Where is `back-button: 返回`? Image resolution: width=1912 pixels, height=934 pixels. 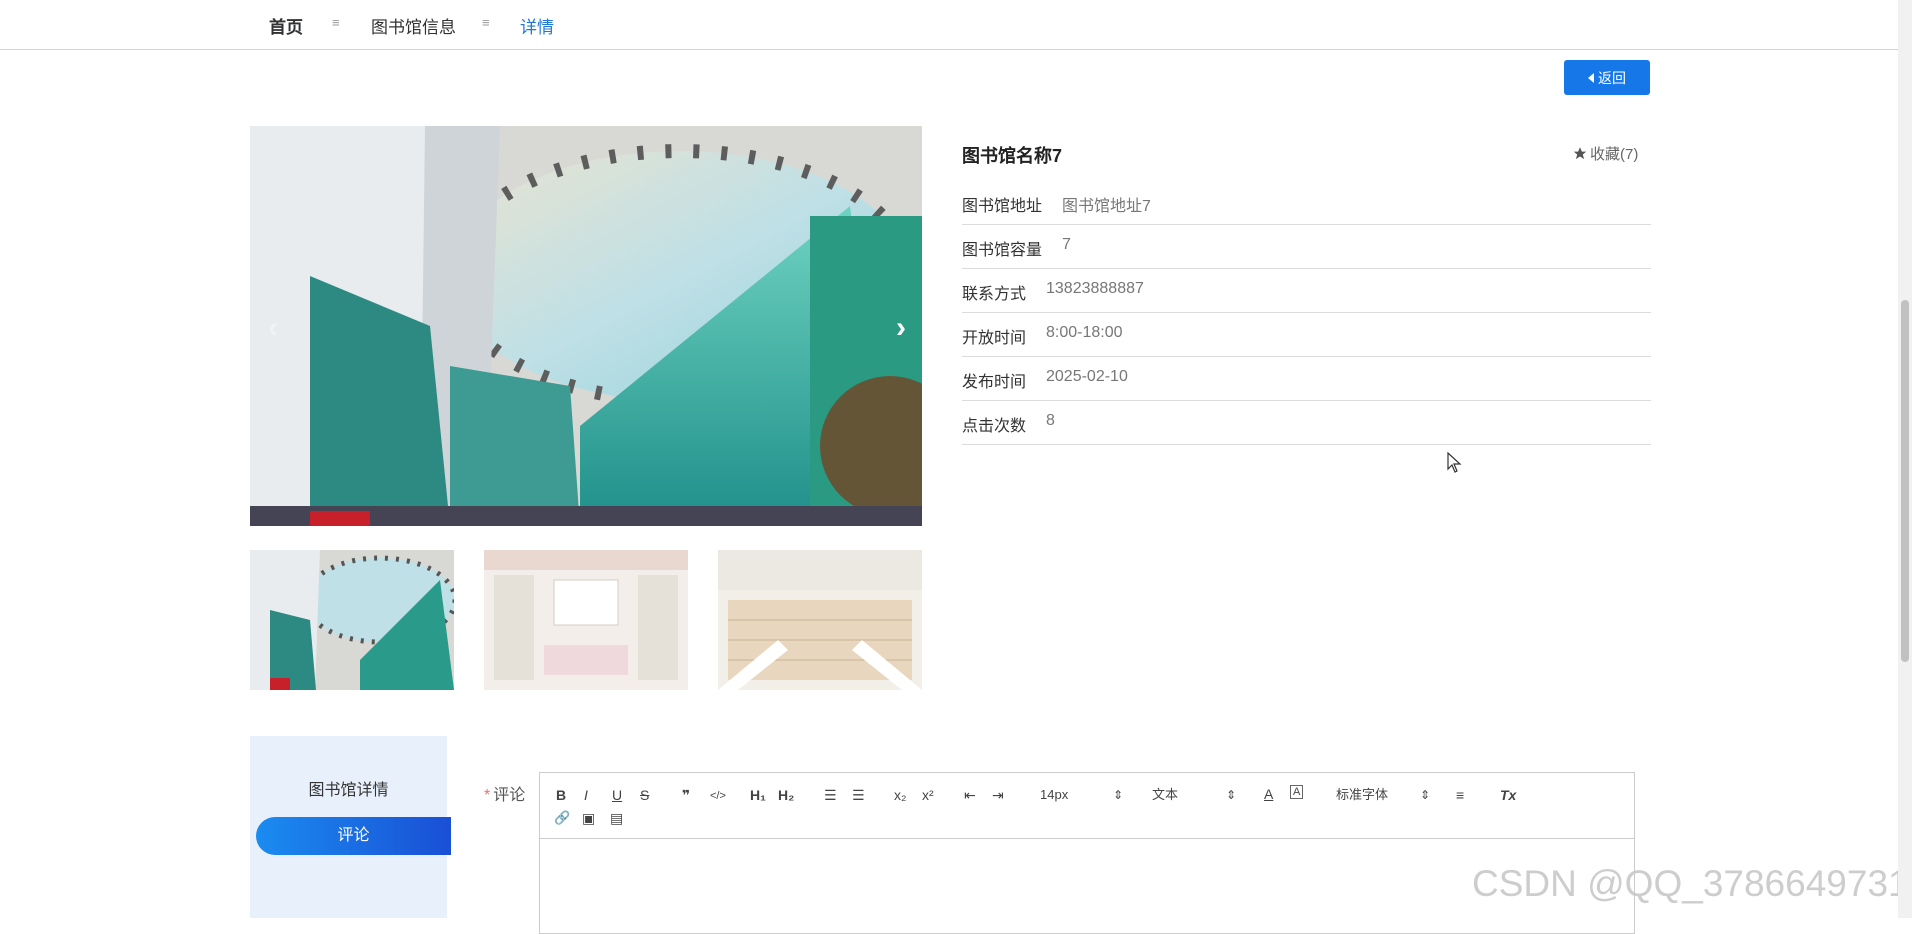
back-button: 返回 is located at coordinates (1607, 77).